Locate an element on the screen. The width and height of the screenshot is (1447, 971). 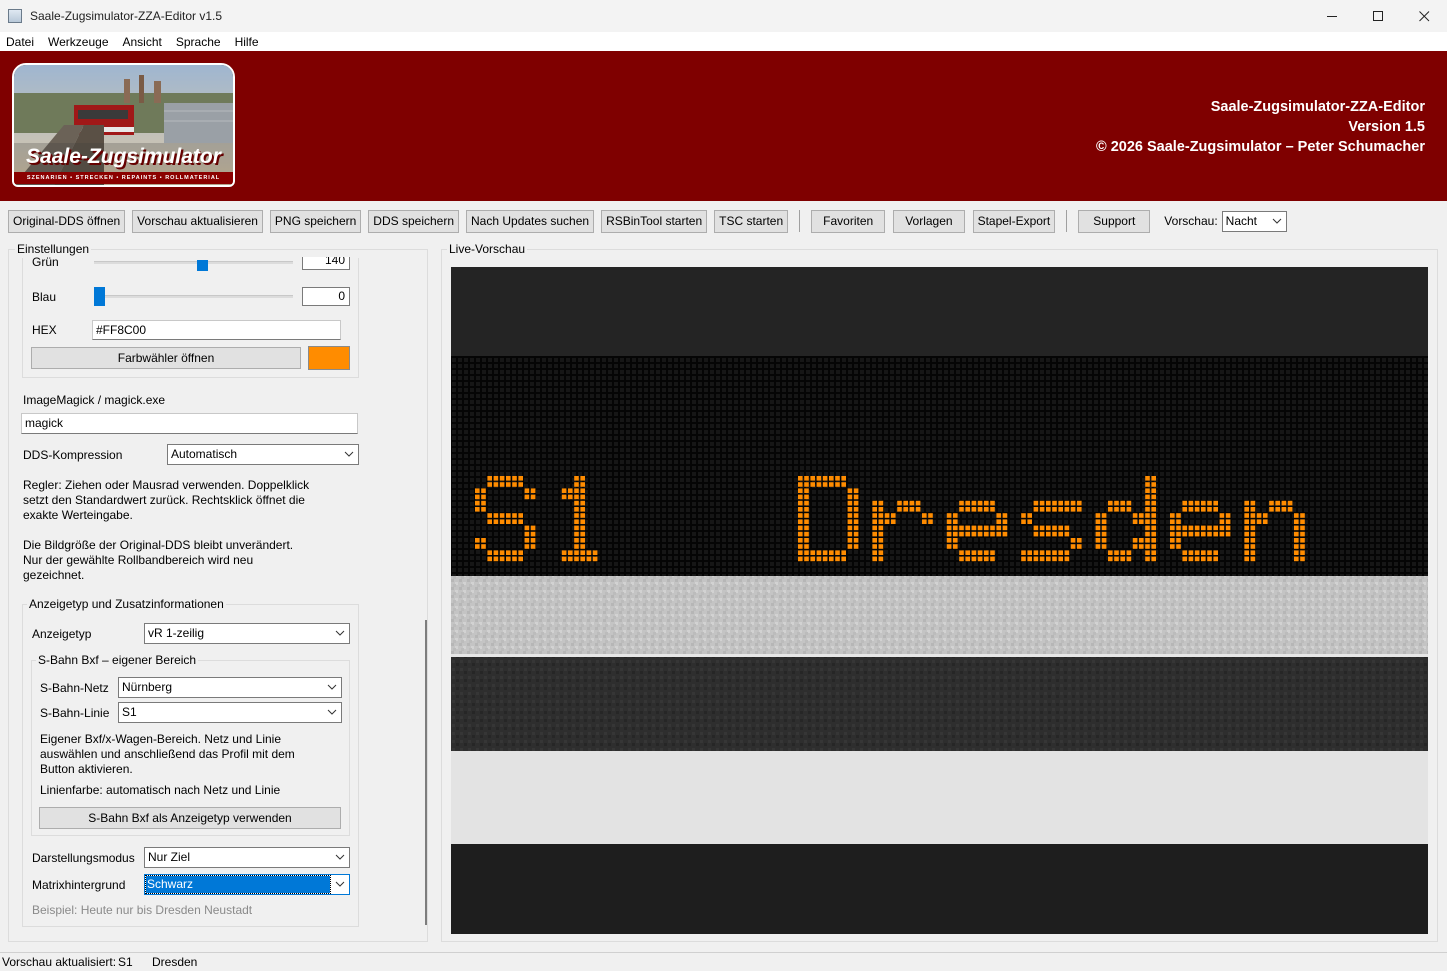
hex-input: #FF8C00 is located at coordinates (216, 330).